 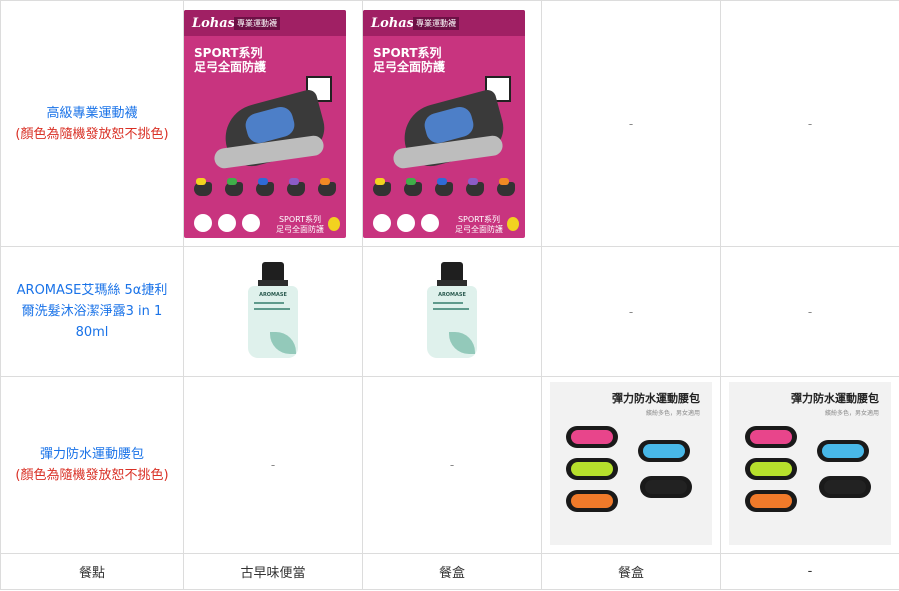 What do you see at coordinates (92, 571) in the screenshot?
I see `footer-cell: 餐點` at bounding box center [92, 571].